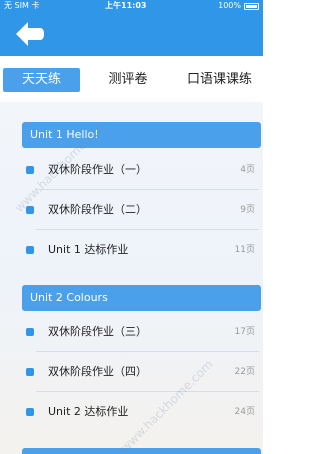  I want to click on status-time: 上午11:03, so click(126, 5).